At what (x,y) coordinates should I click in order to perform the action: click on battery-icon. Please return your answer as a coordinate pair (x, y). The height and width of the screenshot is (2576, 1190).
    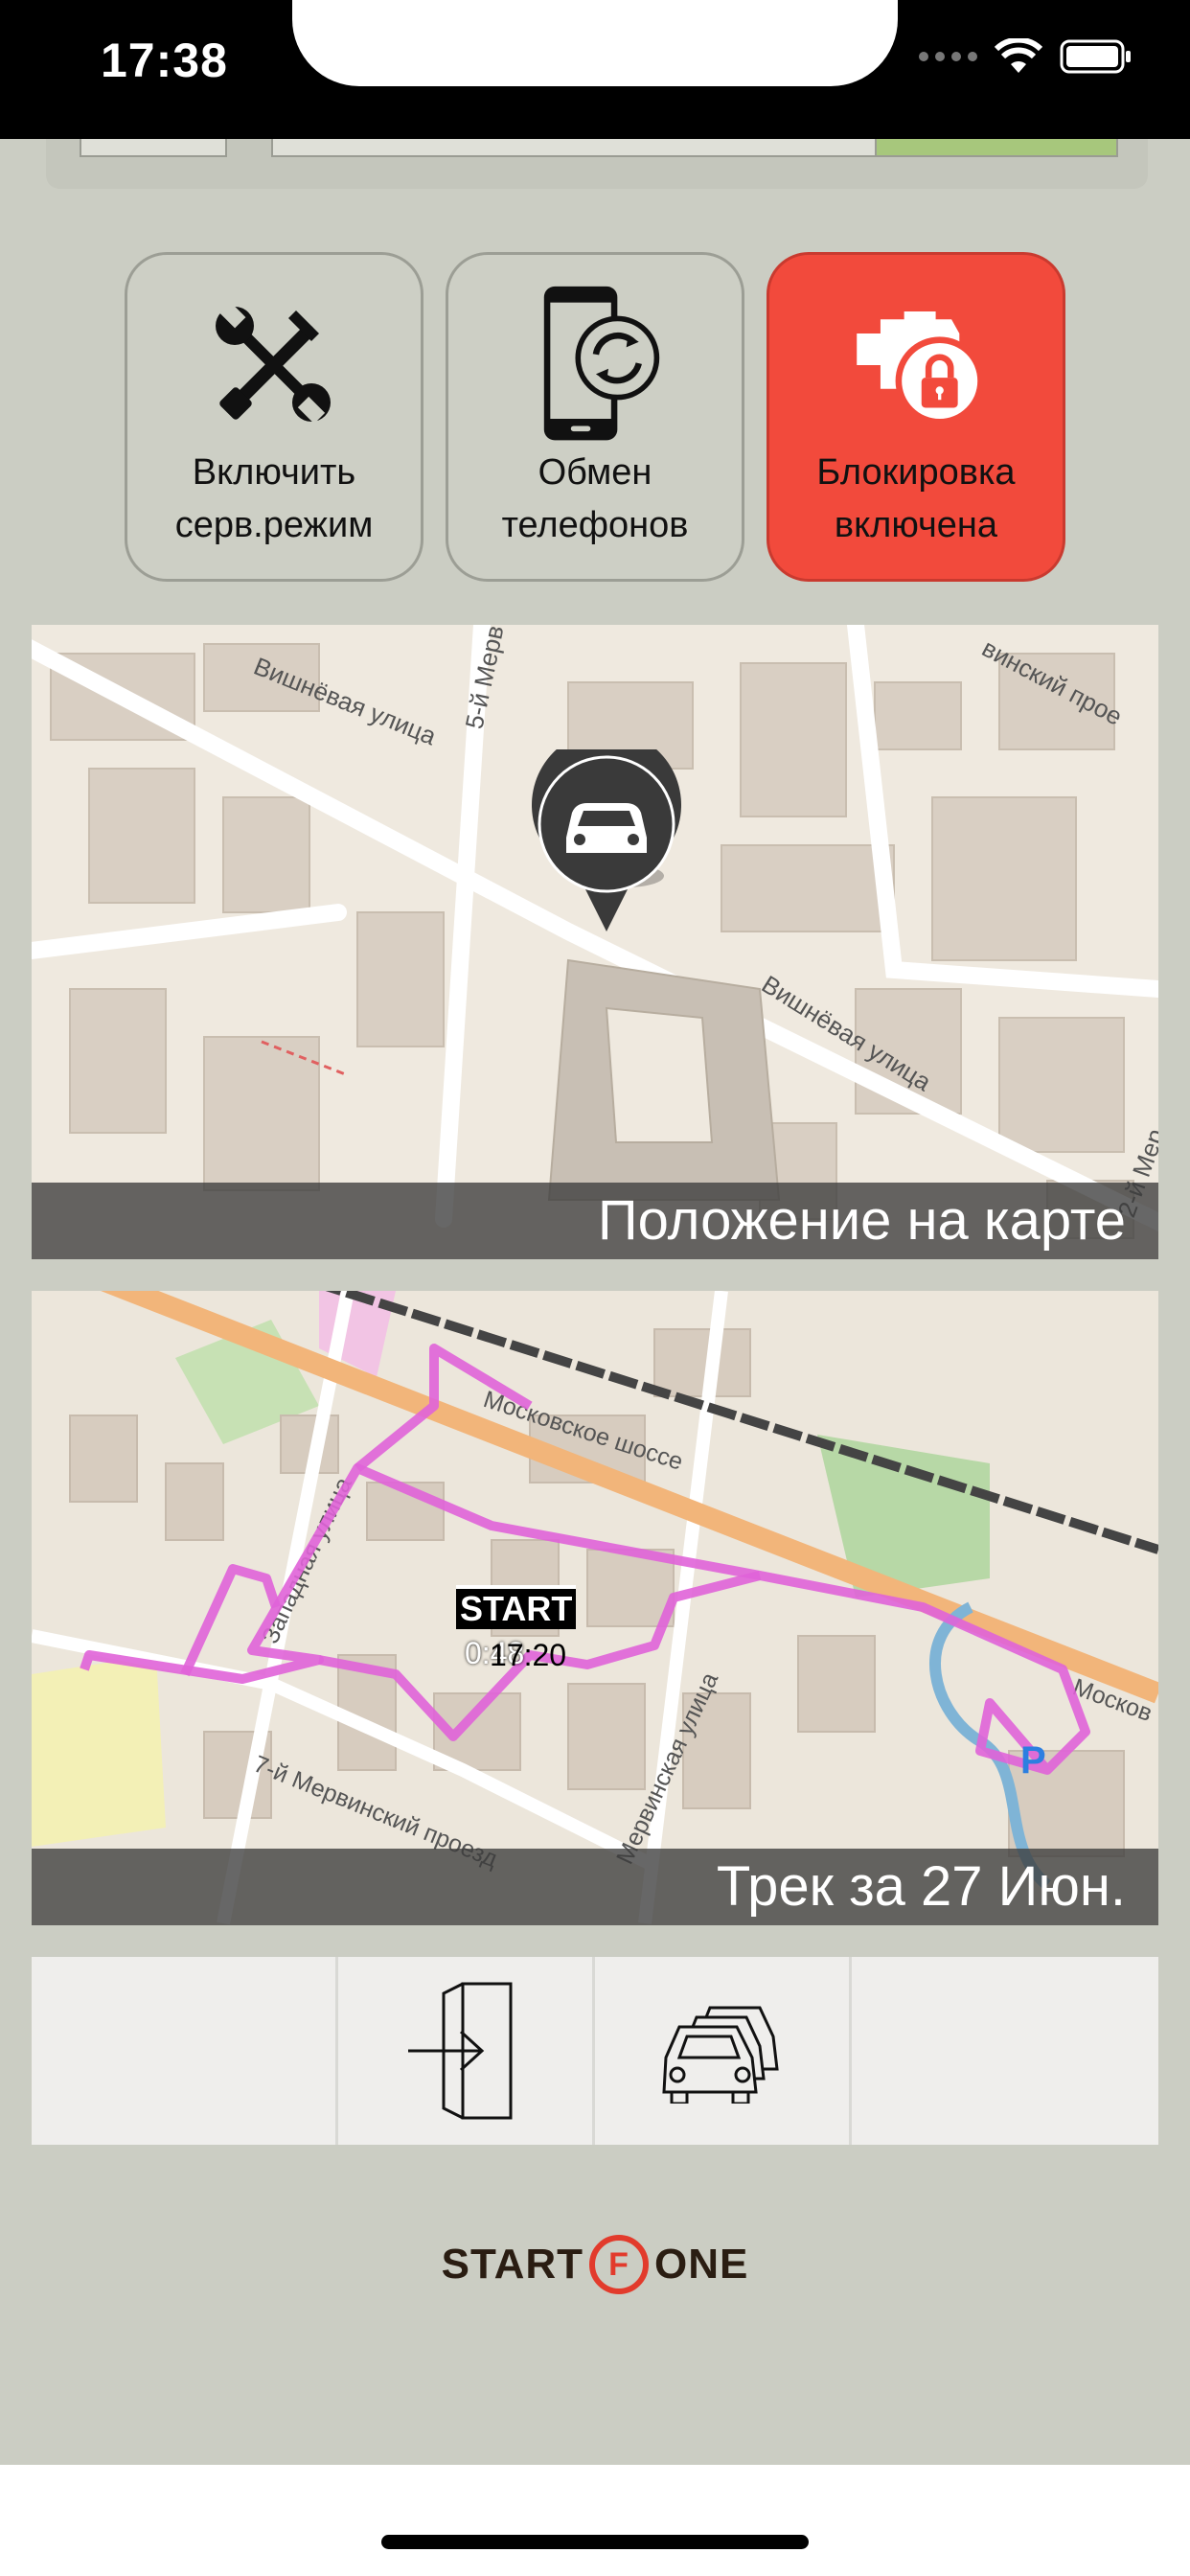
    Looking at the image, I should click on (1096, 56).